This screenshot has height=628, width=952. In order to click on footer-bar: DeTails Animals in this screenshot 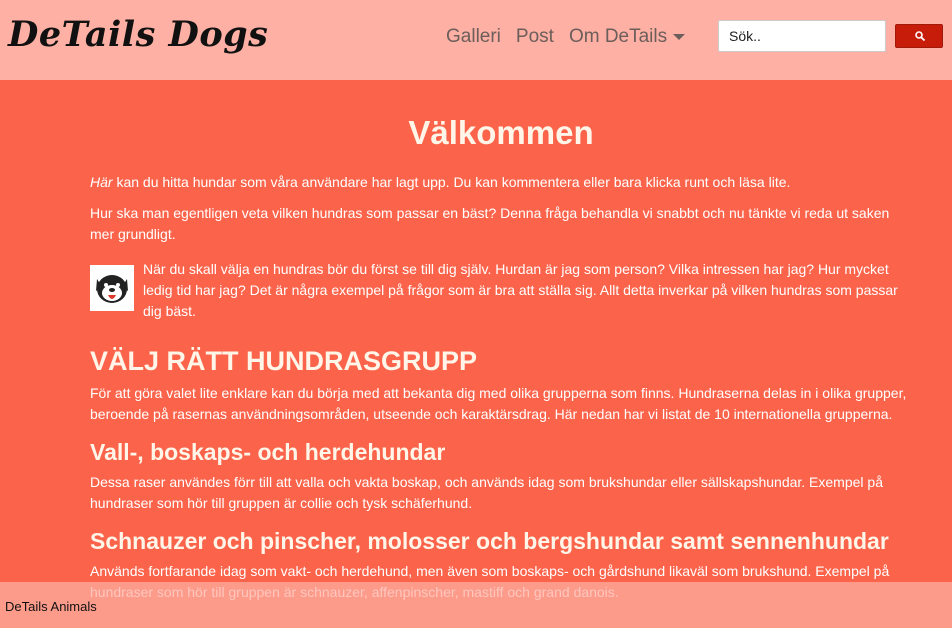, I will do `click(476, 605)`.